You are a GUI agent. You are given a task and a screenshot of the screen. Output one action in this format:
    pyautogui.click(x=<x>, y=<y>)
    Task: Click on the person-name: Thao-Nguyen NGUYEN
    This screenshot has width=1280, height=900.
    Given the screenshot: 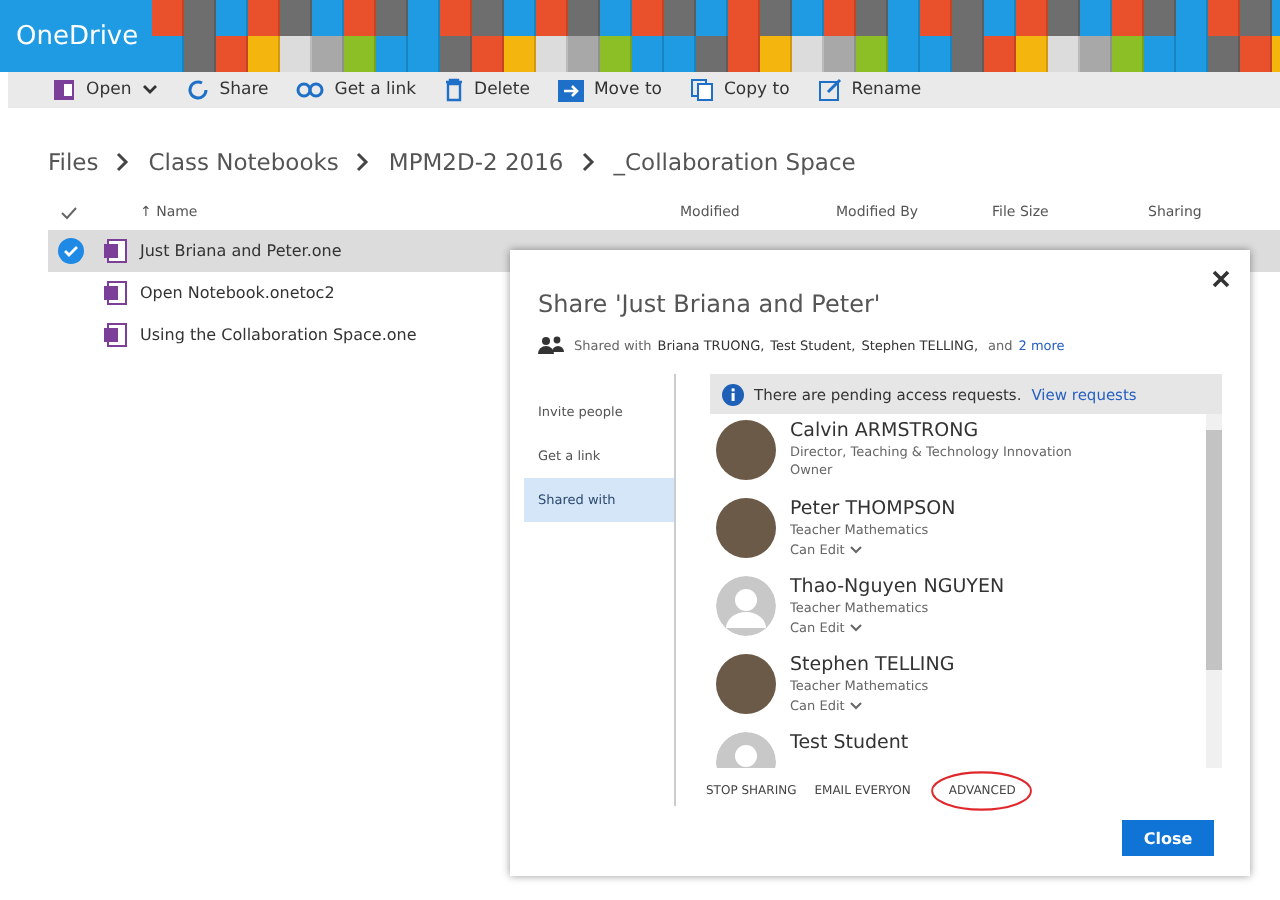 What is the action you would take?
    pyautogui.click(x=897, y=587)
    